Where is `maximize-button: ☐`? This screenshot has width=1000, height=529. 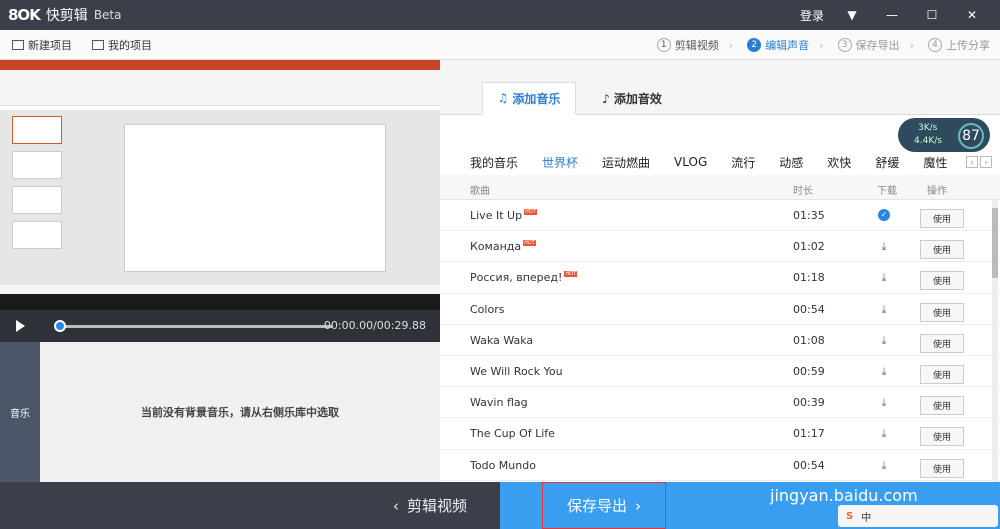
maximize-button: ☐ is located at coordinates (932, 15).